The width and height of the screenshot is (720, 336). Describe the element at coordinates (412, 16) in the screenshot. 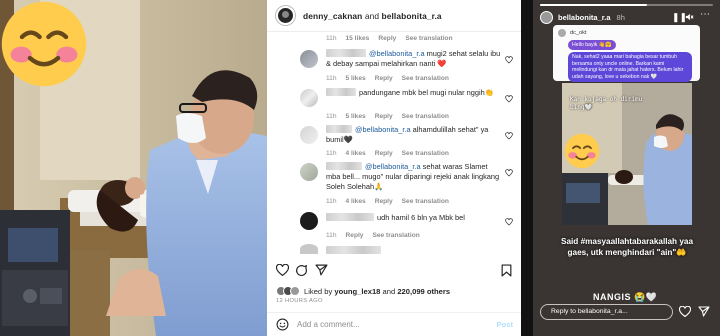

I see `author-username-2: bellabonita_r.a` at that location.